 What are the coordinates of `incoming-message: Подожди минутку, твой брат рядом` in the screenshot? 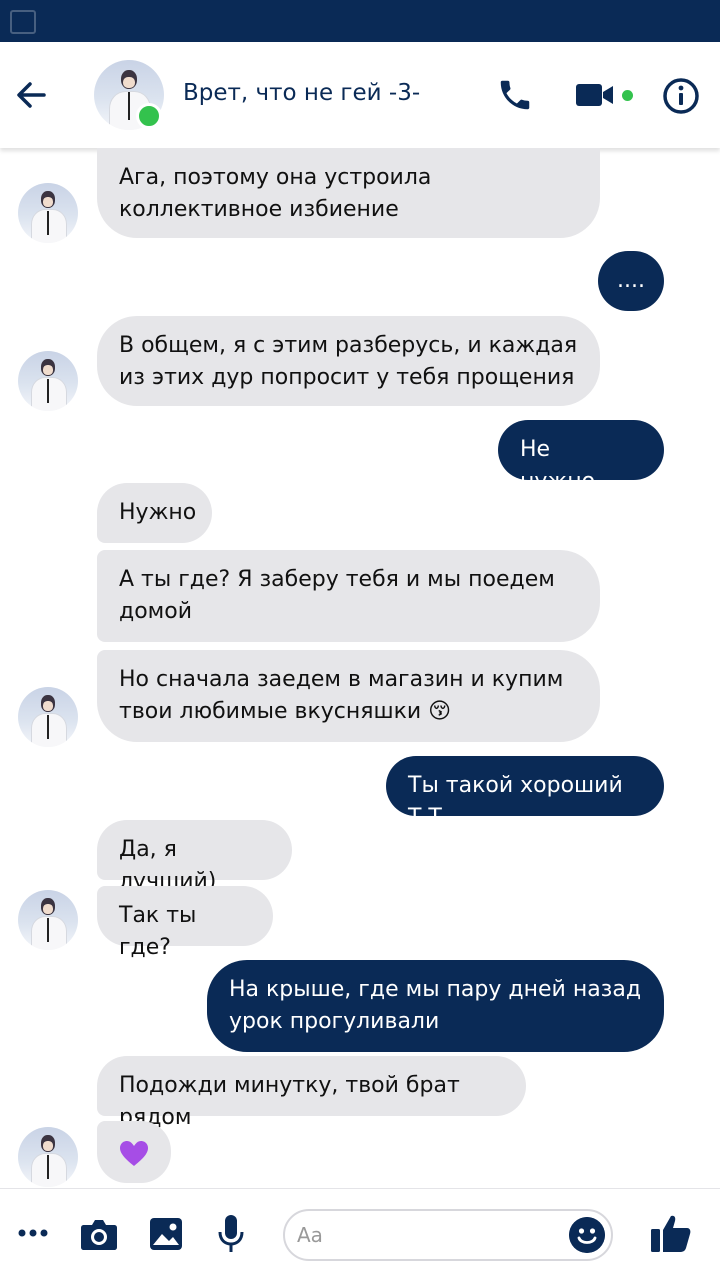 It's located at (311, 1093).